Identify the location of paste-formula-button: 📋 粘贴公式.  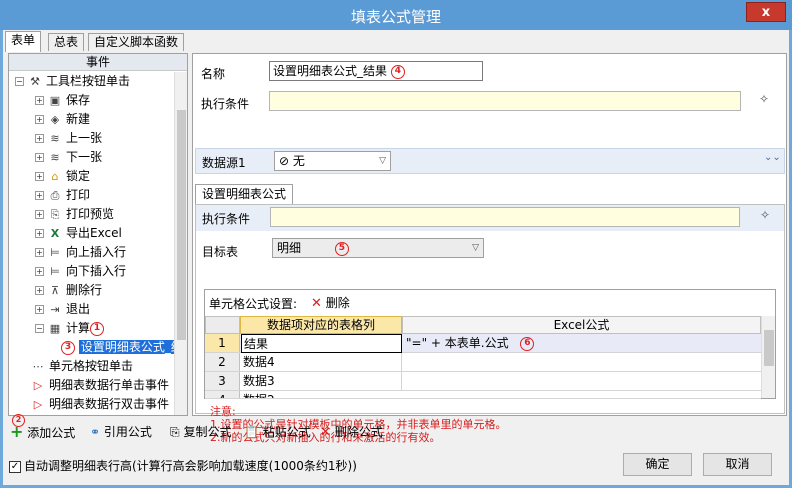
(277, 432).